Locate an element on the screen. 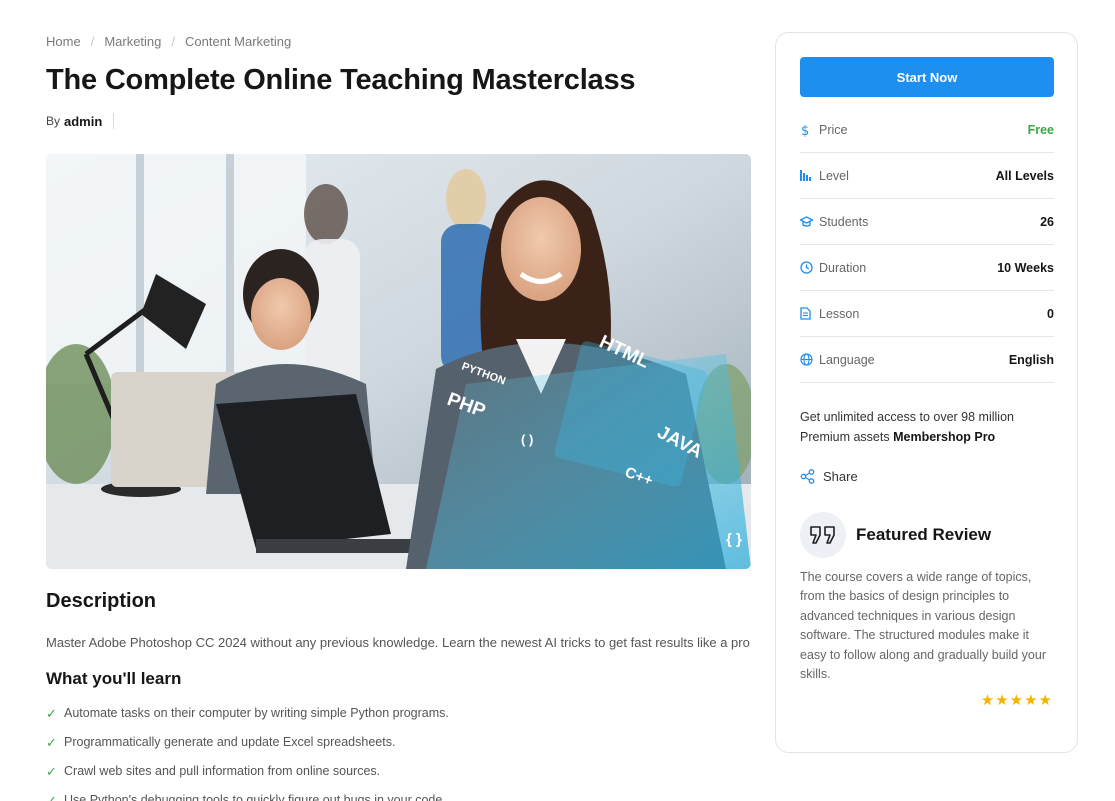 The height and width of the screenshot is (801, 1115). bar-chart-icon is located at coordinates (809, 175).